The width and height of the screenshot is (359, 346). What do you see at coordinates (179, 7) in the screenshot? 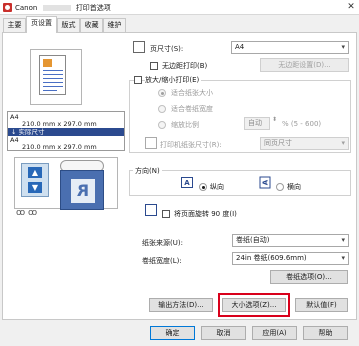
I see `title-bar: Canon 打印首选项 ✕` at bounding box center [179, 7].